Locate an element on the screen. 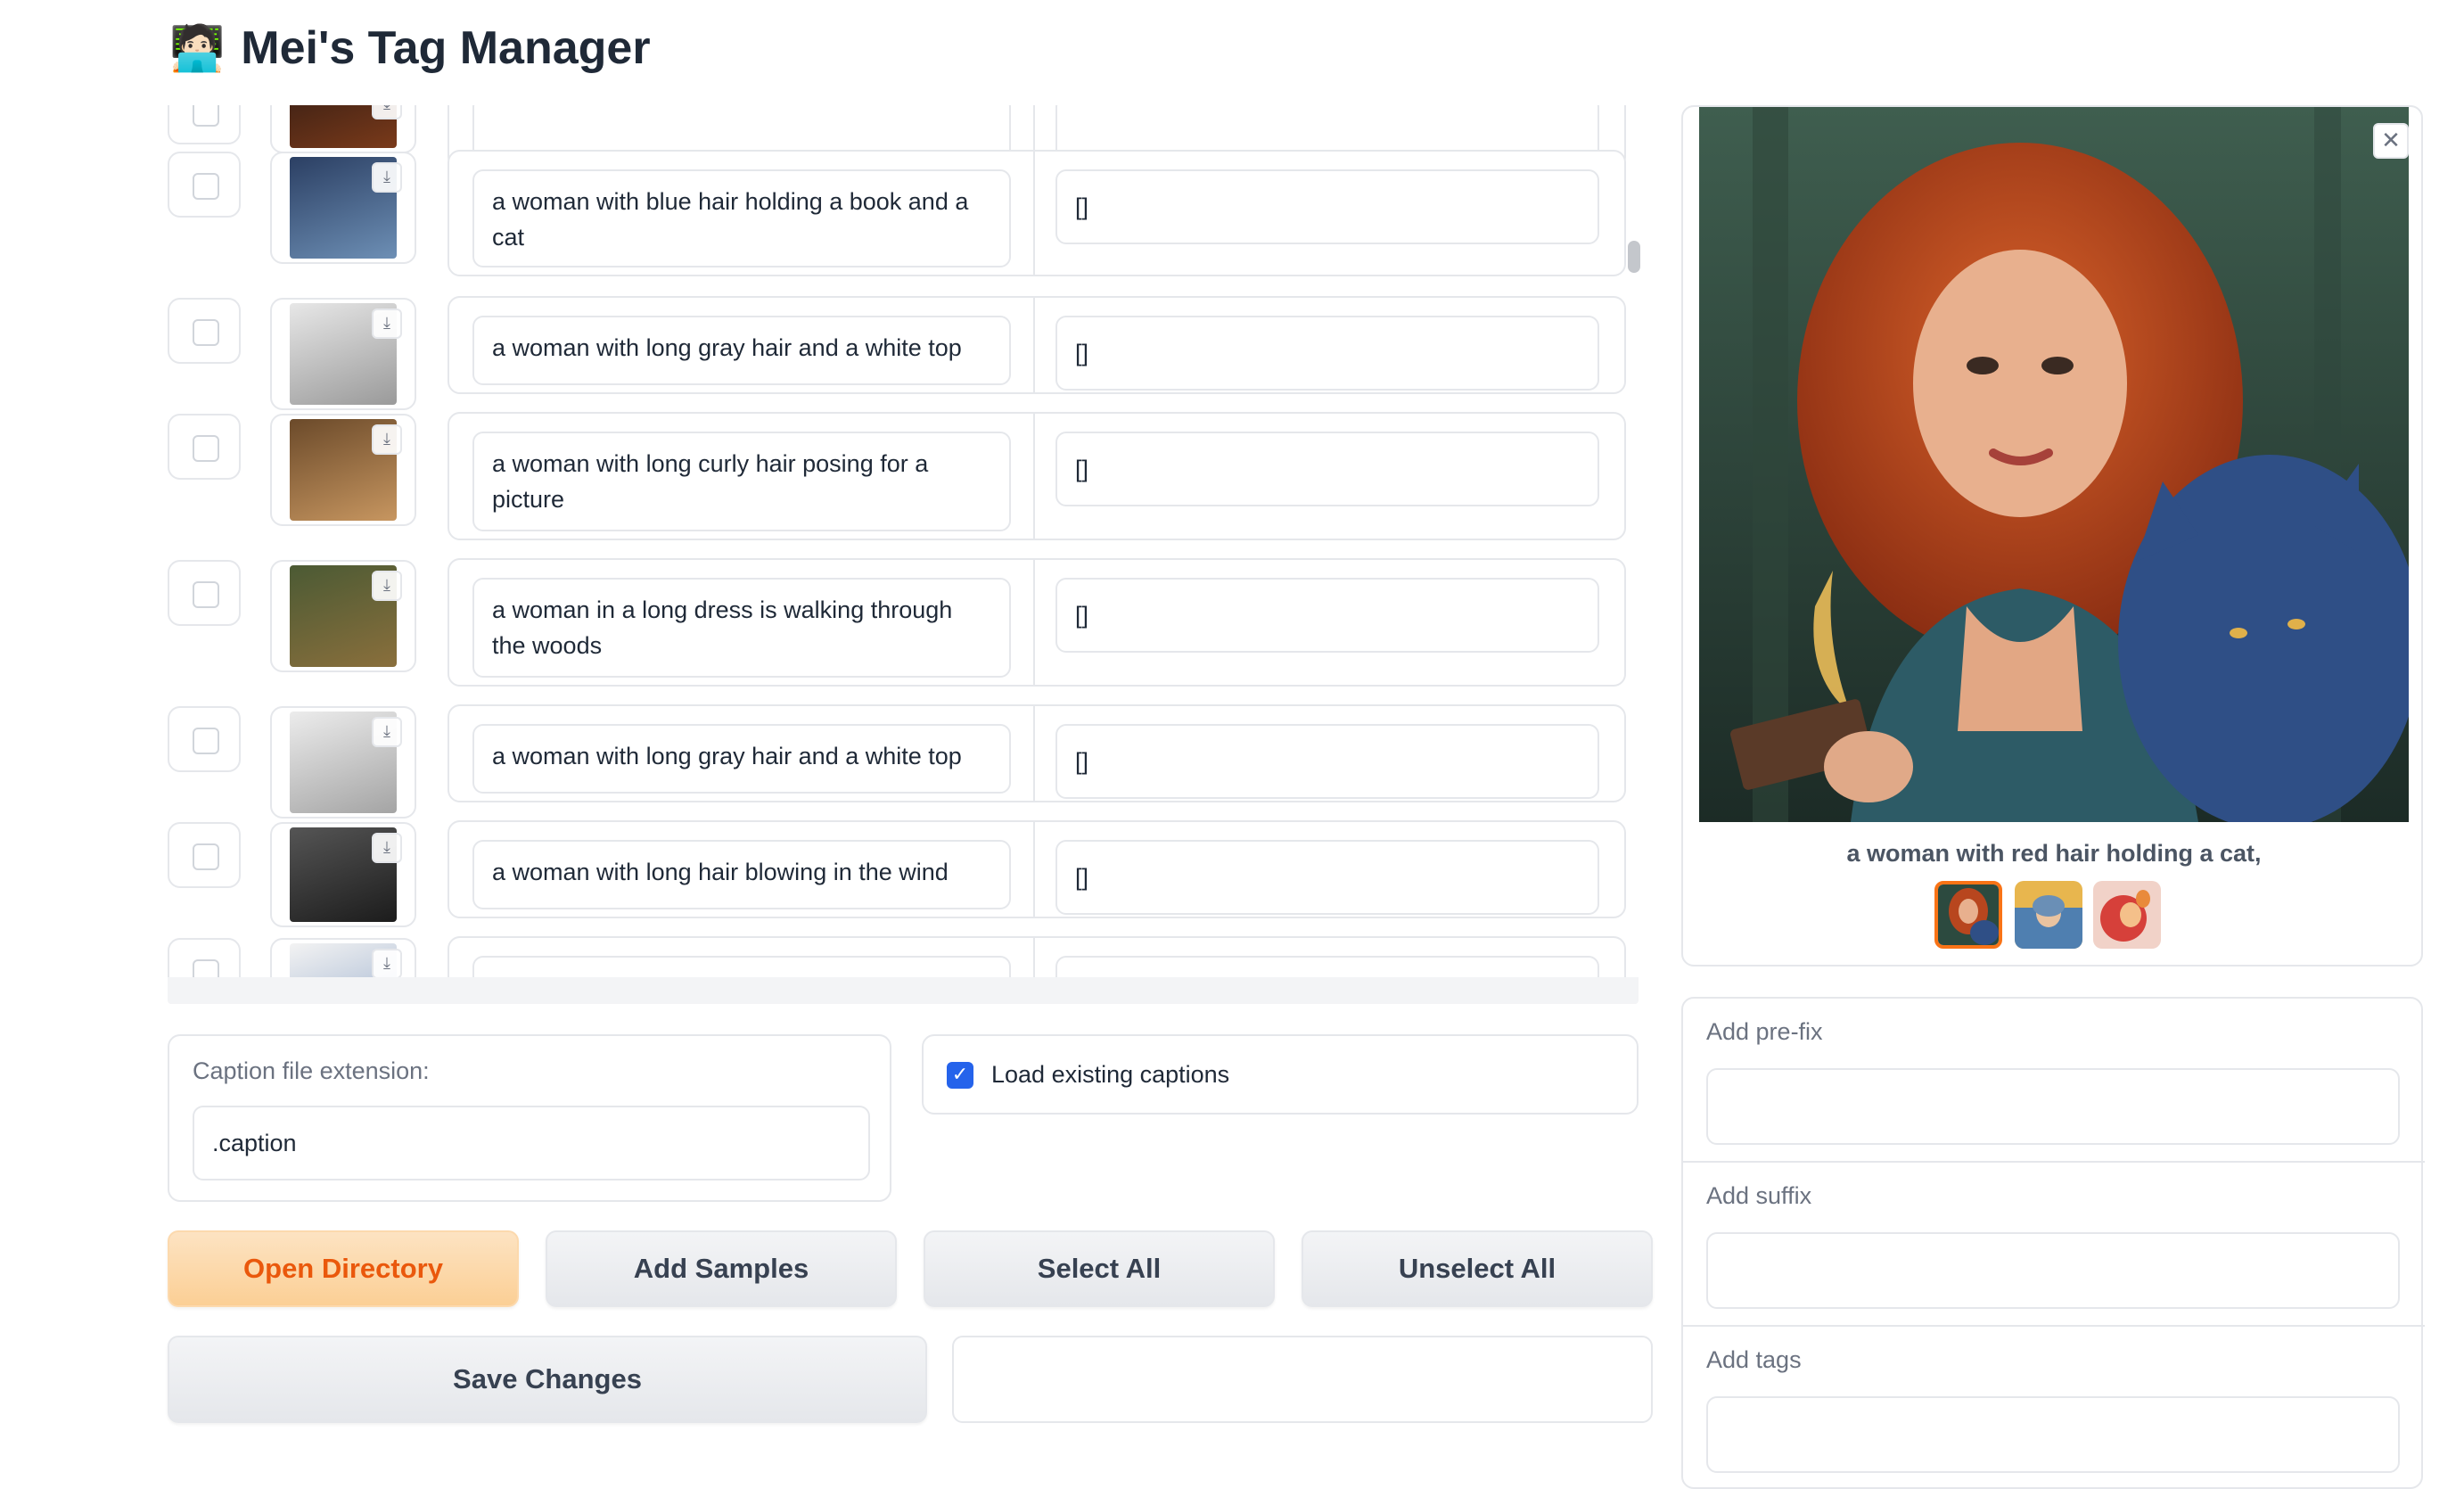  save-changes-button: Save Changes is located at coordinates (547, 1379).